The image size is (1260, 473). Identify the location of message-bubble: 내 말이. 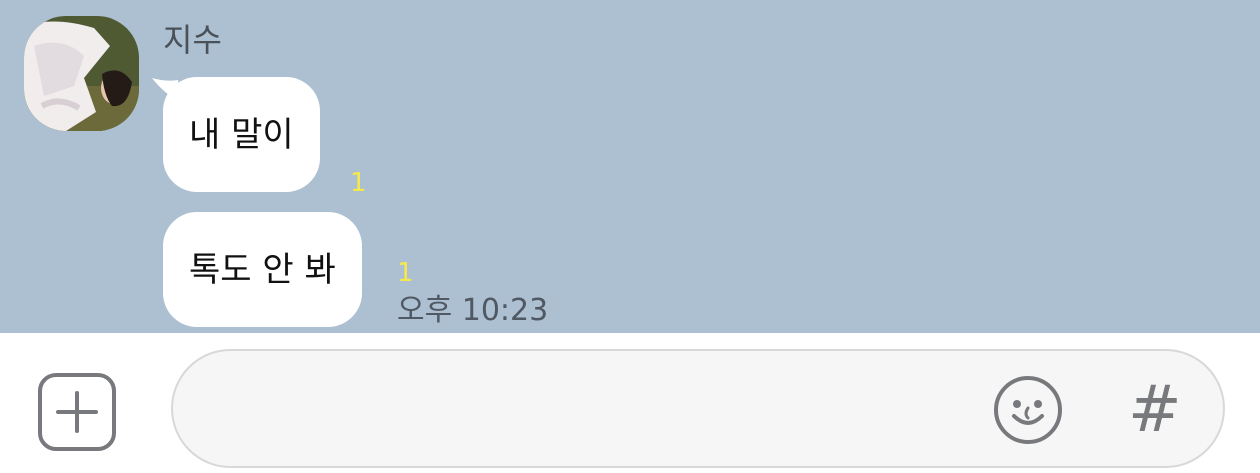
(241, 134).